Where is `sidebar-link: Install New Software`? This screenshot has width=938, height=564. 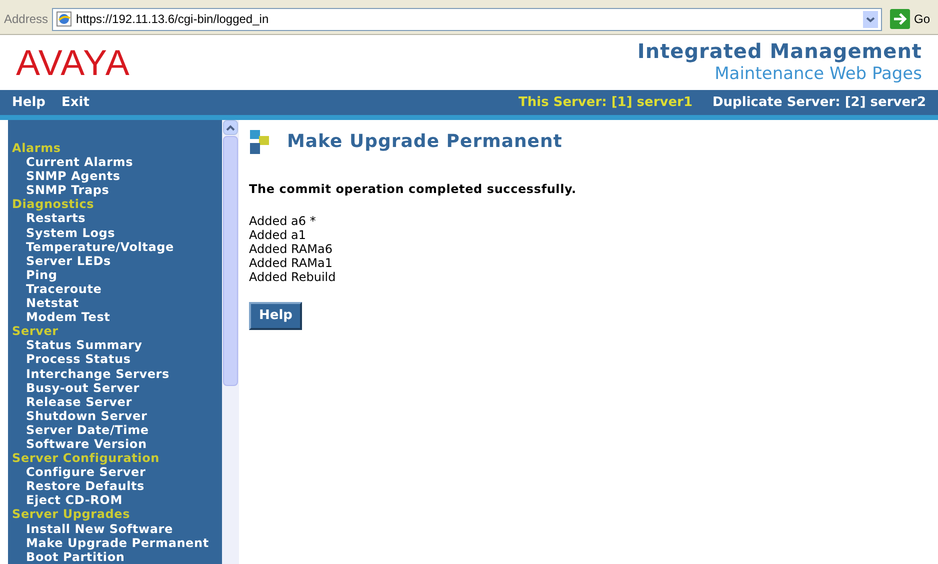 sidebar-link: Install New Software is located at coordinates (117, 529).